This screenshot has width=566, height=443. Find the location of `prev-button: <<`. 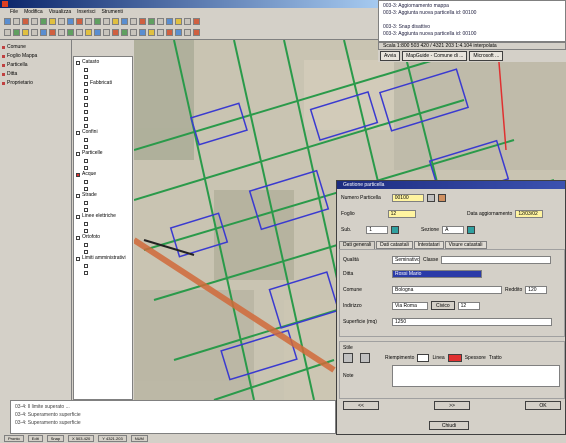

prev-button: << is located at coordinates (361, 405).